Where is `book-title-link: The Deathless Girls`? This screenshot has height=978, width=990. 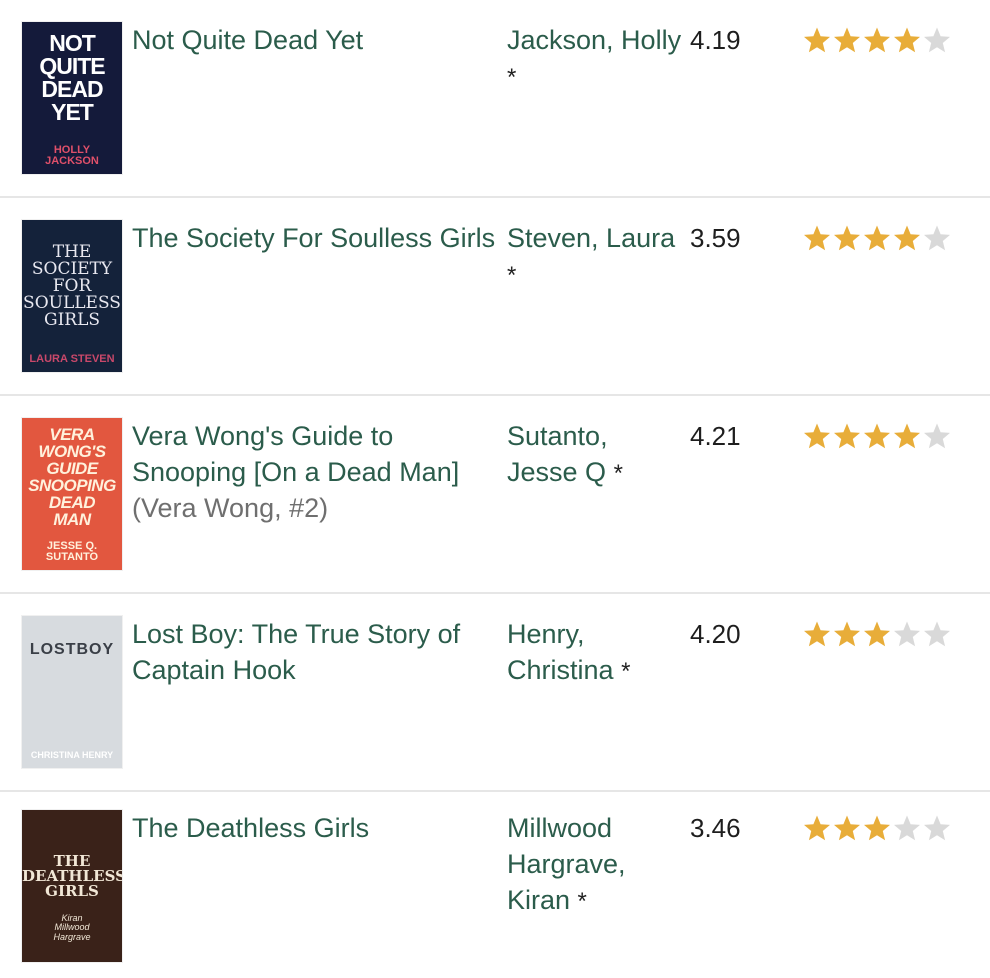
book-title-link: The Deathless Girls is located at coordinates (316, 828).